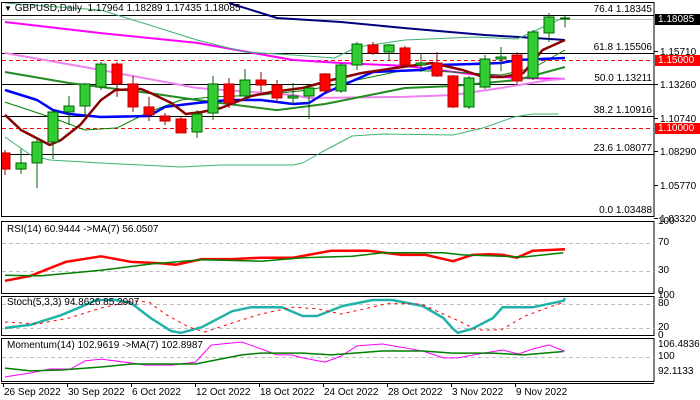  I want to click on price-axis-label: 1.10740, so click(678, 119).